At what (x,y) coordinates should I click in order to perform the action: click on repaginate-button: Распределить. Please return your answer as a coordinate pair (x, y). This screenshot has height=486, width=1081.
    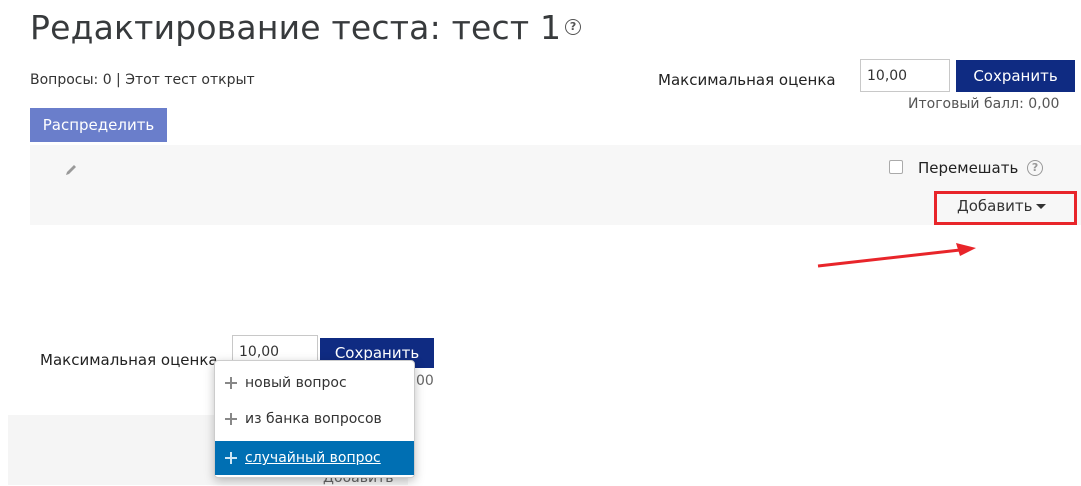
    Looking at the image, I should click on (98, 125).